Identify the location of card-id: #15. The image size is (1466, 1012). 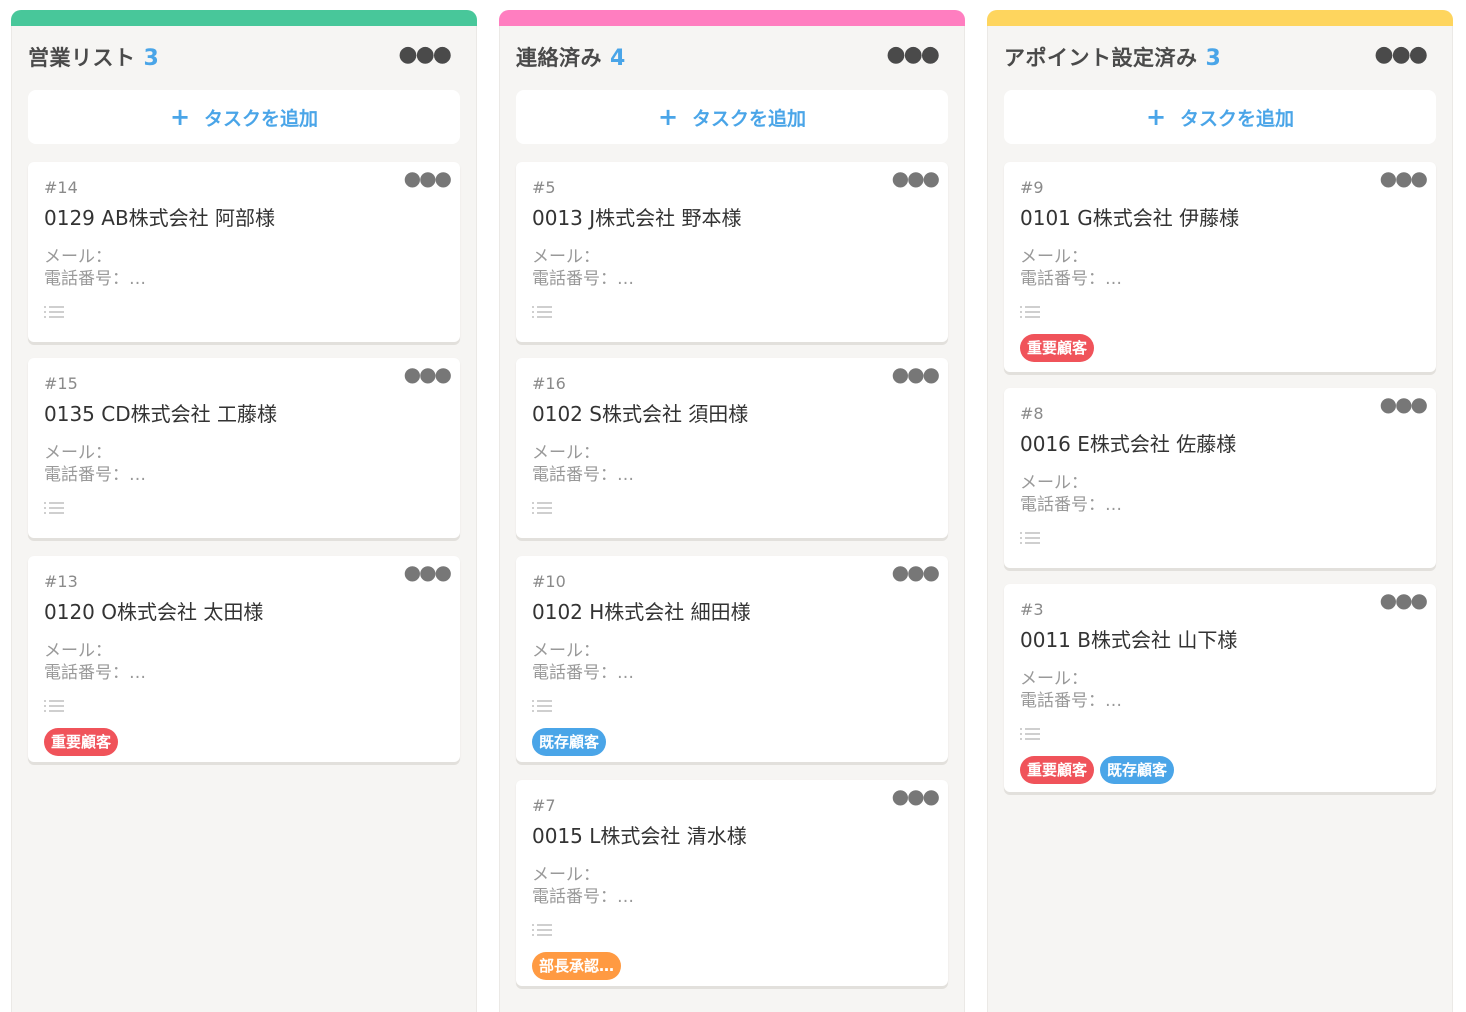
(61, 383).